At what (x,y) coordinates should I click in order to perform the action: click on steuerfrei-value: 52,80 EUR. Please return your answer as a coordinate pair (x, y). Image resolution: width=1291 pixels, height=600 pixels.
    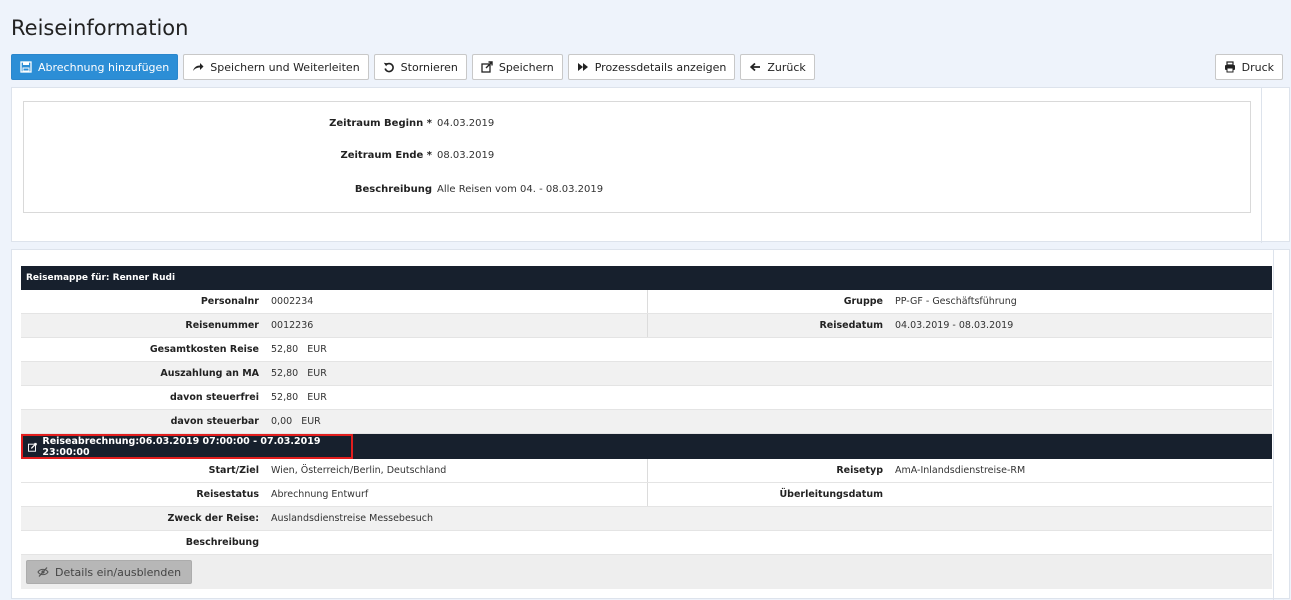
    Looking at the image, I should click on (299, 397).